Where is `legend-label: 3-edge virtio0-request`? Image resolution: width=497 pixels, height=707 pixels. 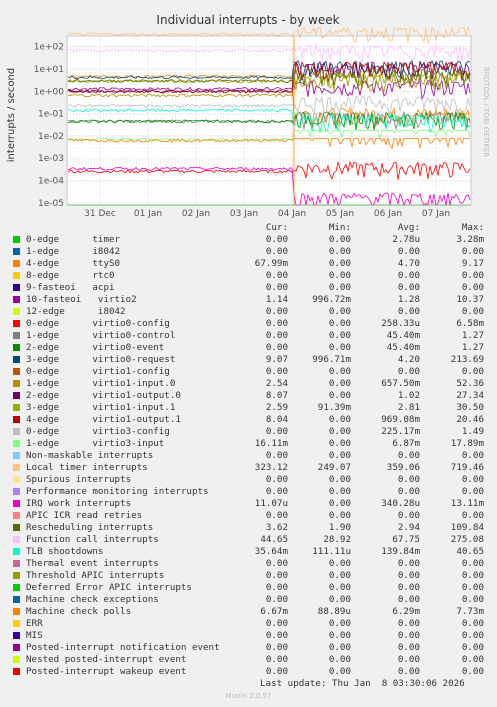
legend-label: 3-edge virtio0-request is located at coordinates (101, 359).